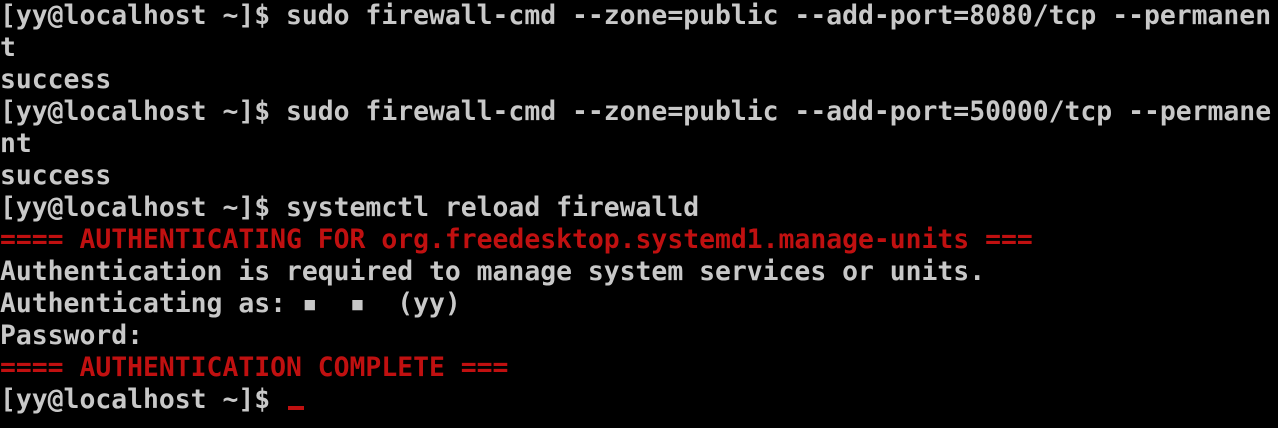  What do you see at coordinates (16, 143) in the screenshot?
I see `terminal-line-5: nt` at bounding box center [16, 143].